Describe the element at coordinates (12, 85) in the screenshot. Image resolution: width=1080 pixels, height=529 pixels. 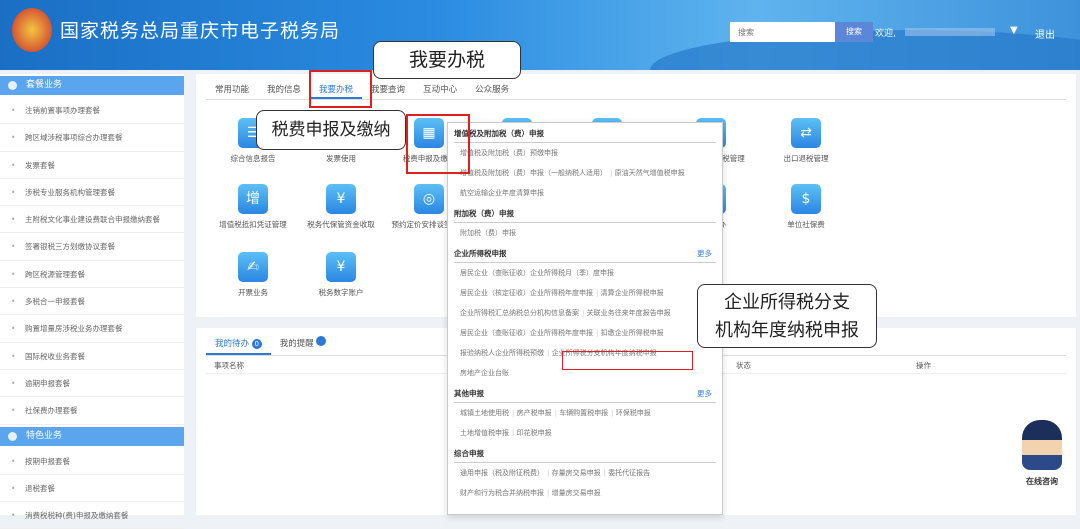
I see `layers-icon` at that location.